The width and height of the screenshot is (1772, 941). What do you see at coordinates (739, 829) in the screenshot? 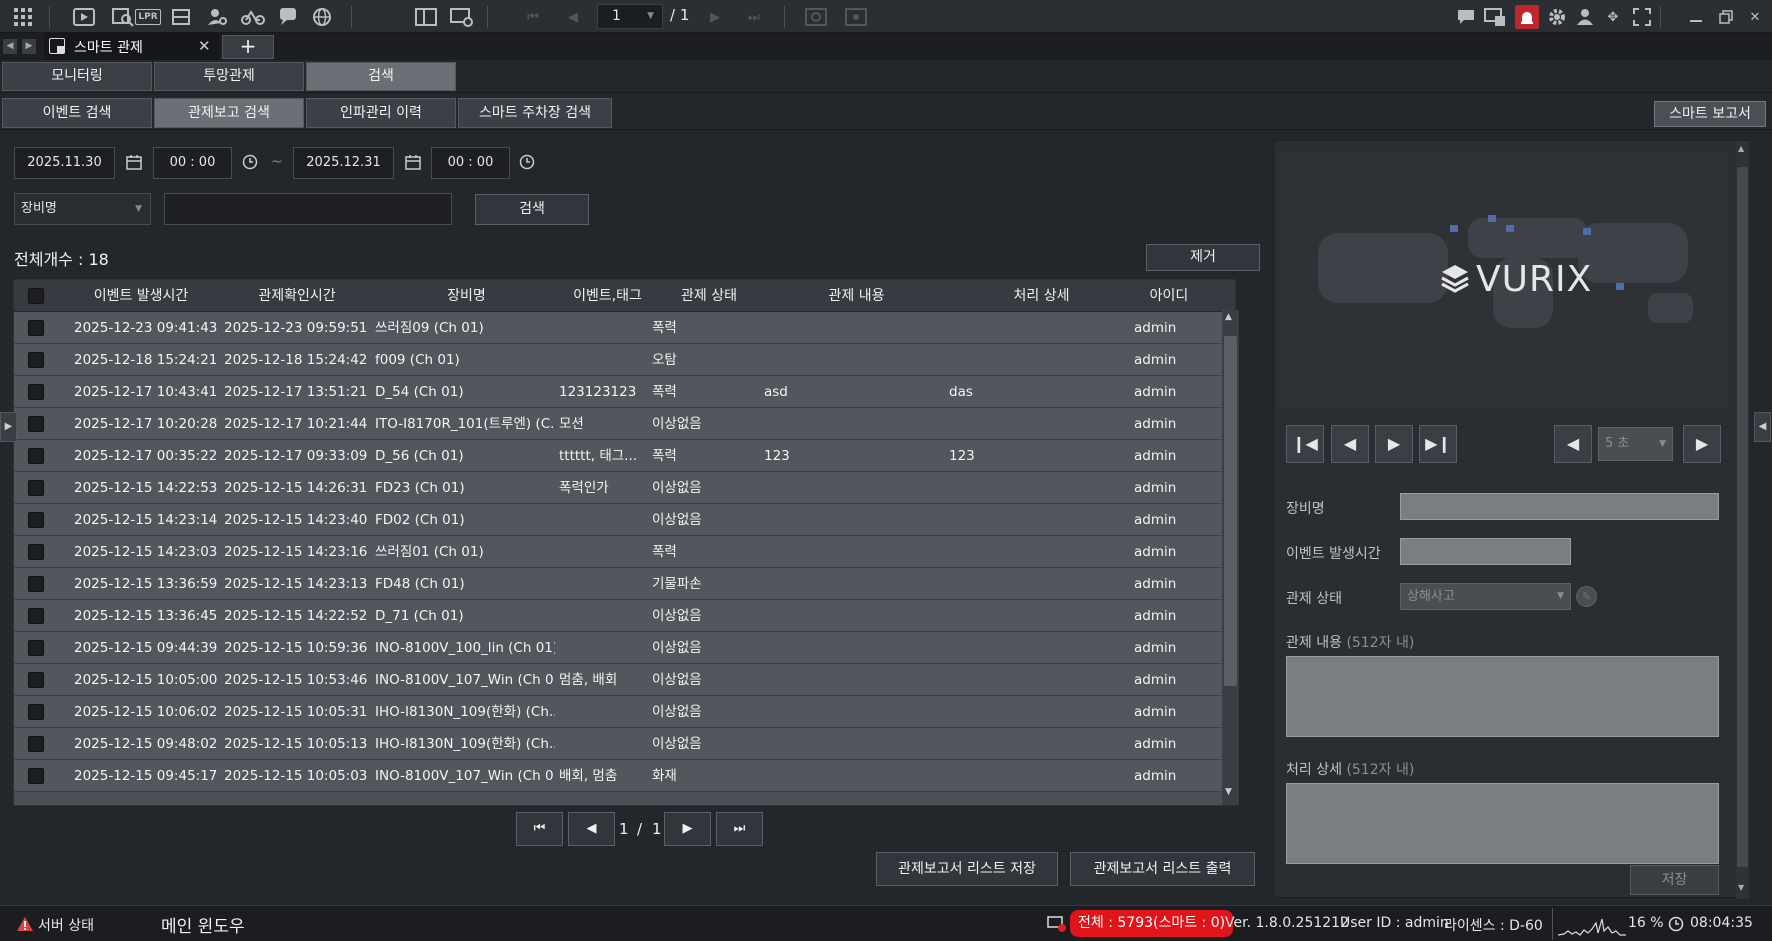
I see `pager-last-icon: ⏭` at bounding box center [739, 829].